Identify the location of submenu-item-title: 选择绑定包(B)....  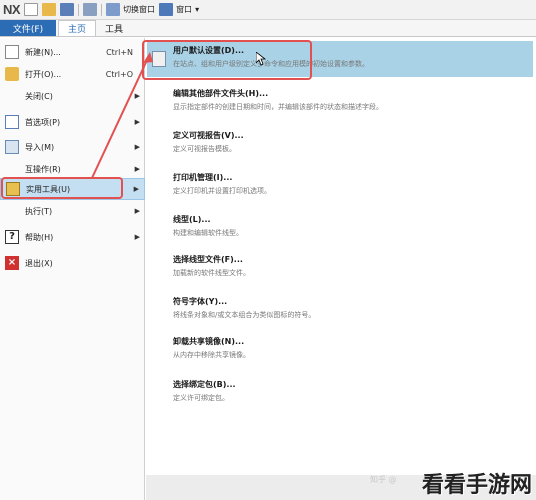
(204, 384).